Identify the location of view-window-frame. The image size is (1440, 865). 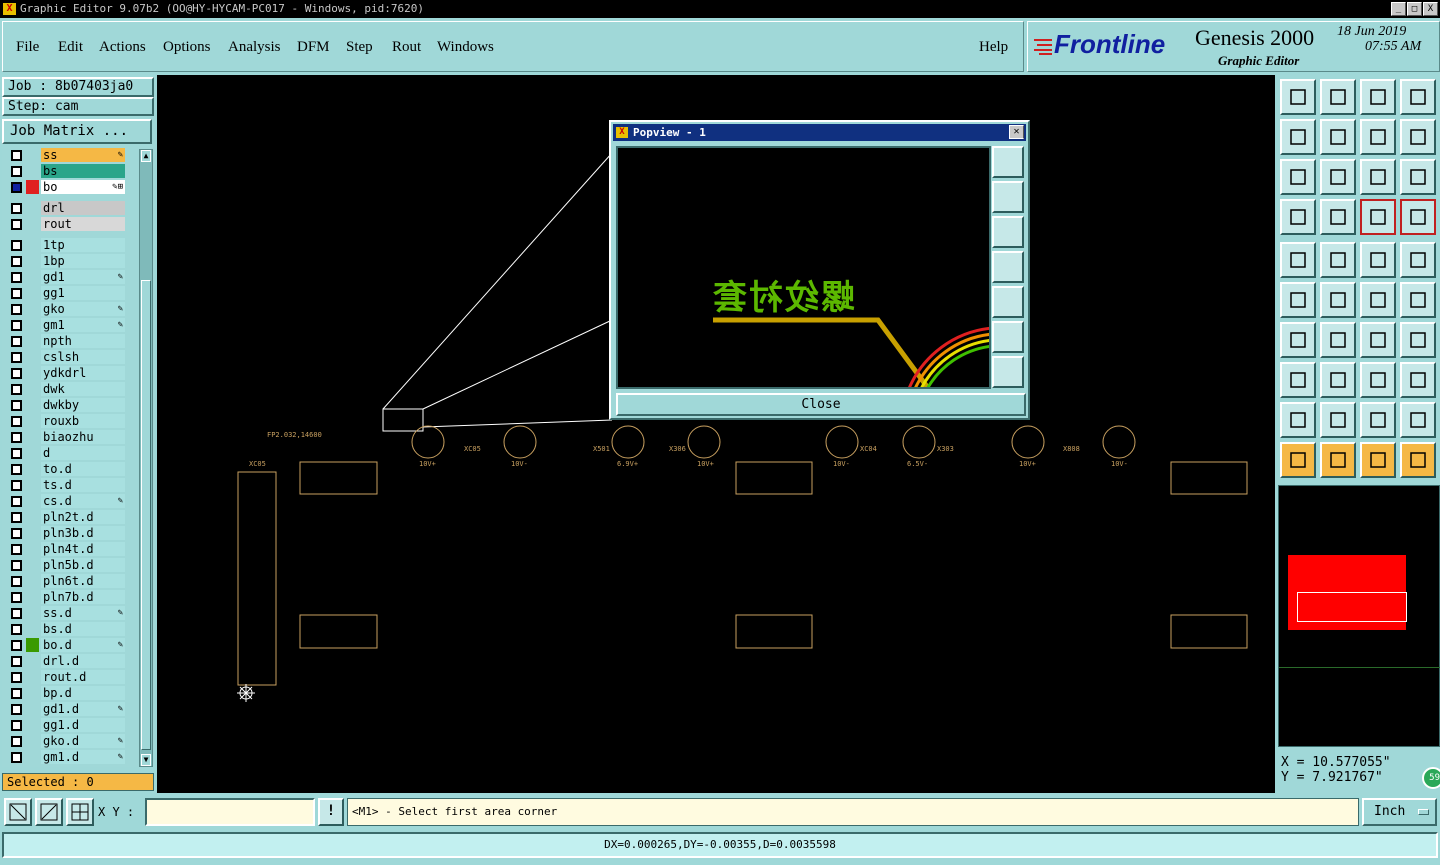
(1352, 607).